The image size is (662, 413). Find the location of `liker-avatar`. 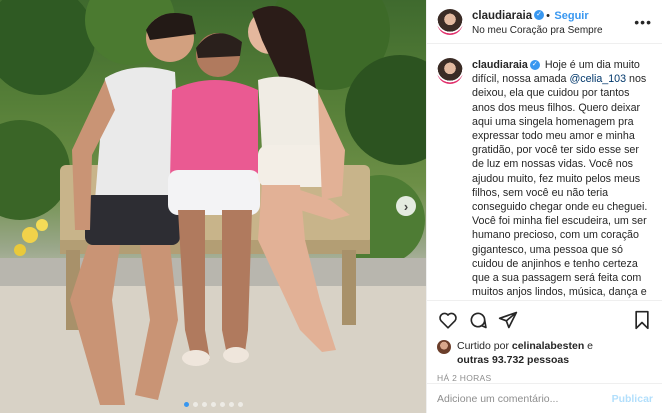

liker-avatar is located at coordinates (444, 347).